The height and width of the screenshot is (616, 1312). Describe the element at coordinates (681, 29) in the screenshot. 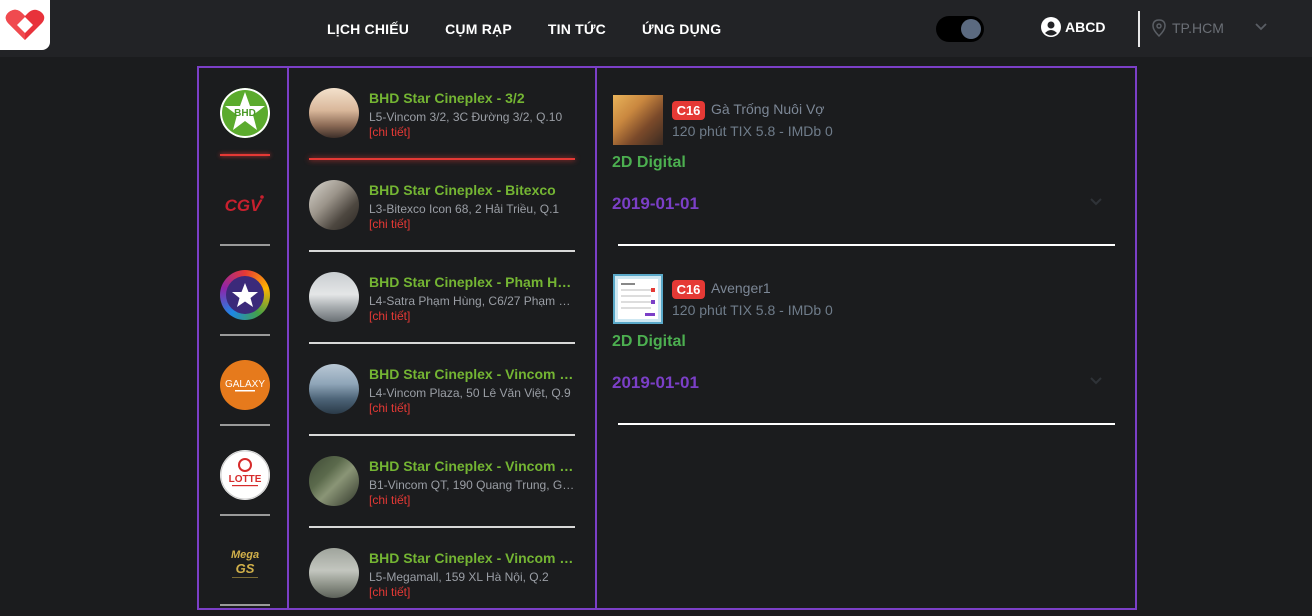

I see `nav-ung-dung: ỨNG DỤNG` at that location.